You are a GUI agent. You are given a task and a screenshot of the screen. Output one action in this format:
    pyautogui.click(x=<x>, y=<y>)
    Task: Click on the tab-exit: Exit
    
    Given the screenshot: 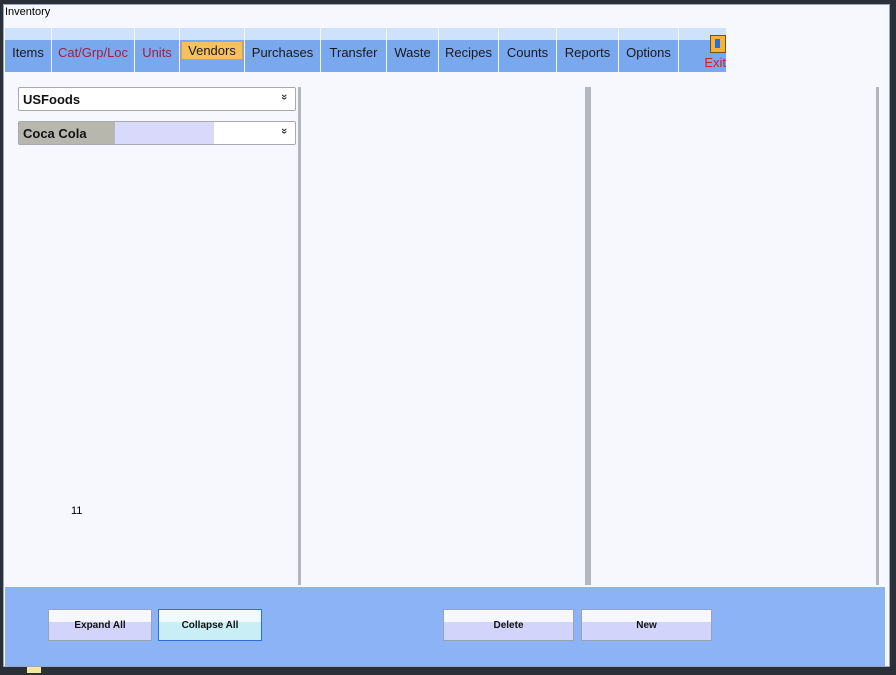 What is the action you would take?
    pyautogui.click(x=703, y=50)
    